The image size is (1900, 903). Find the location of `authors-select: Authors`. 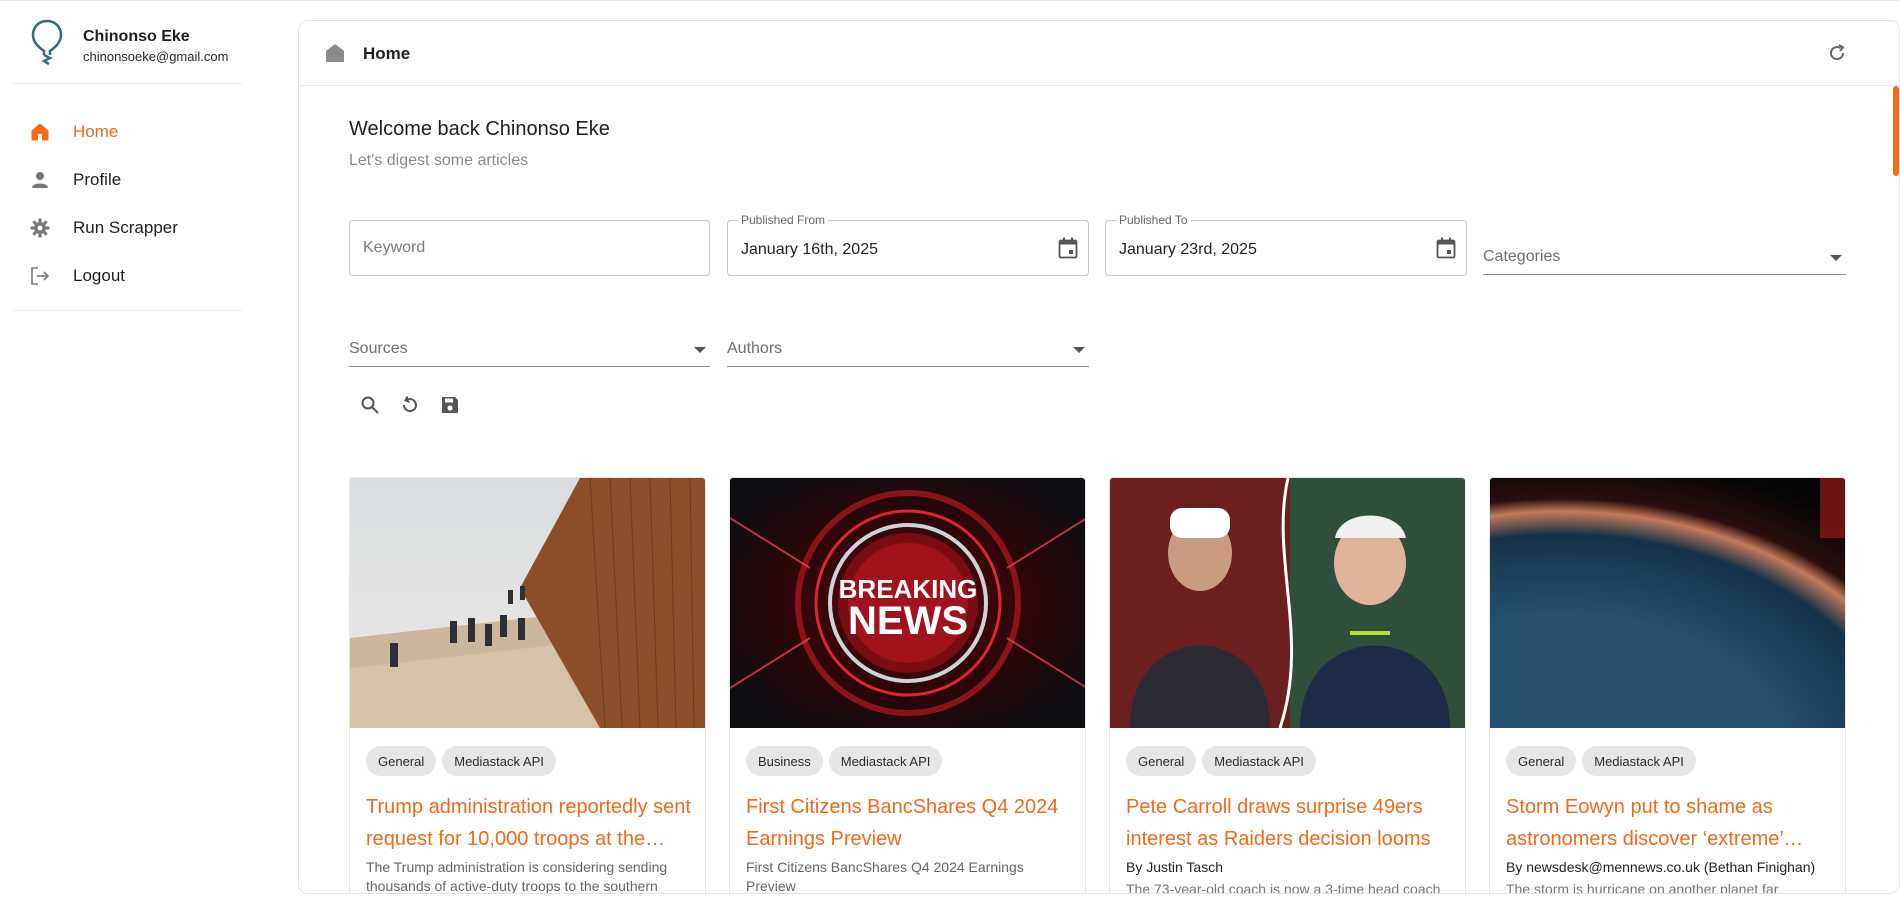

authors-select: Authors is located at coordinates (908, 349).